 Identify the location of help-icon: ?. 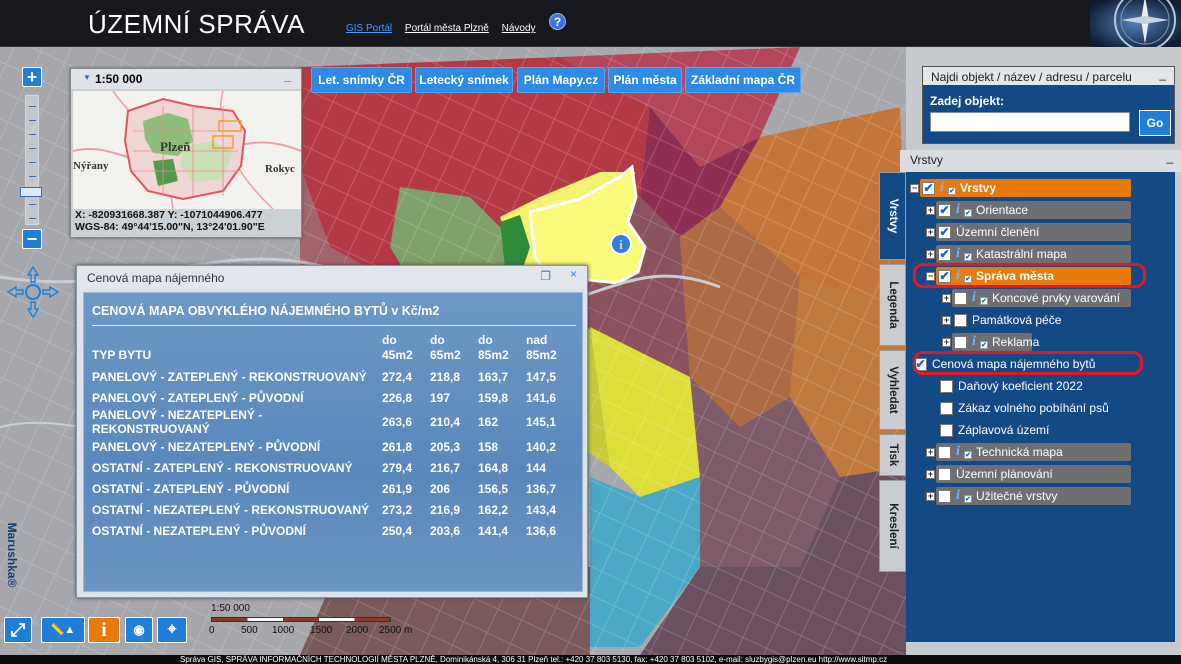
(557, 21).